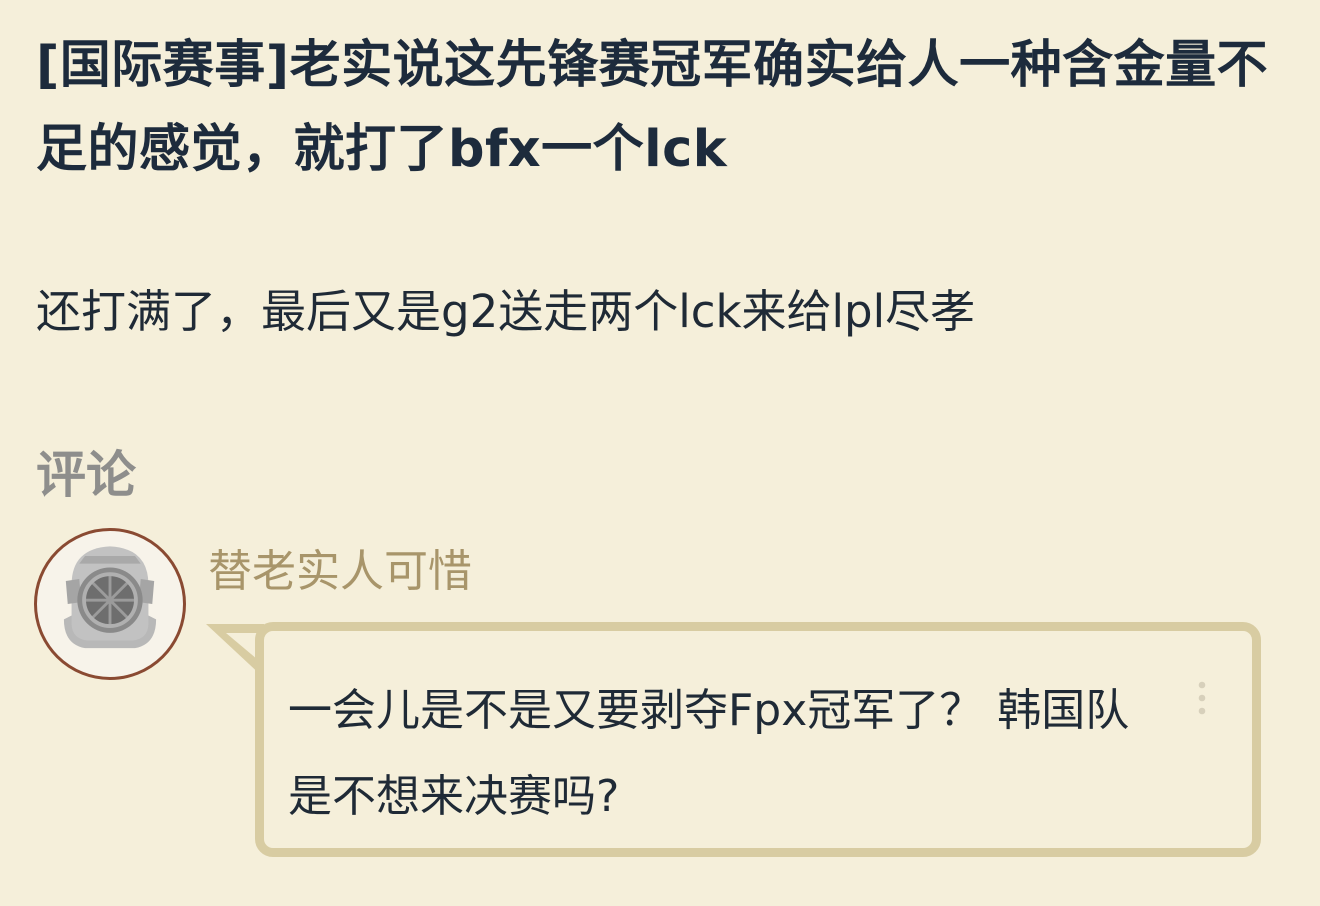 This screenshot has width=1320, height=906. I want to click on diving-helmet-icon, so click(110, 604).